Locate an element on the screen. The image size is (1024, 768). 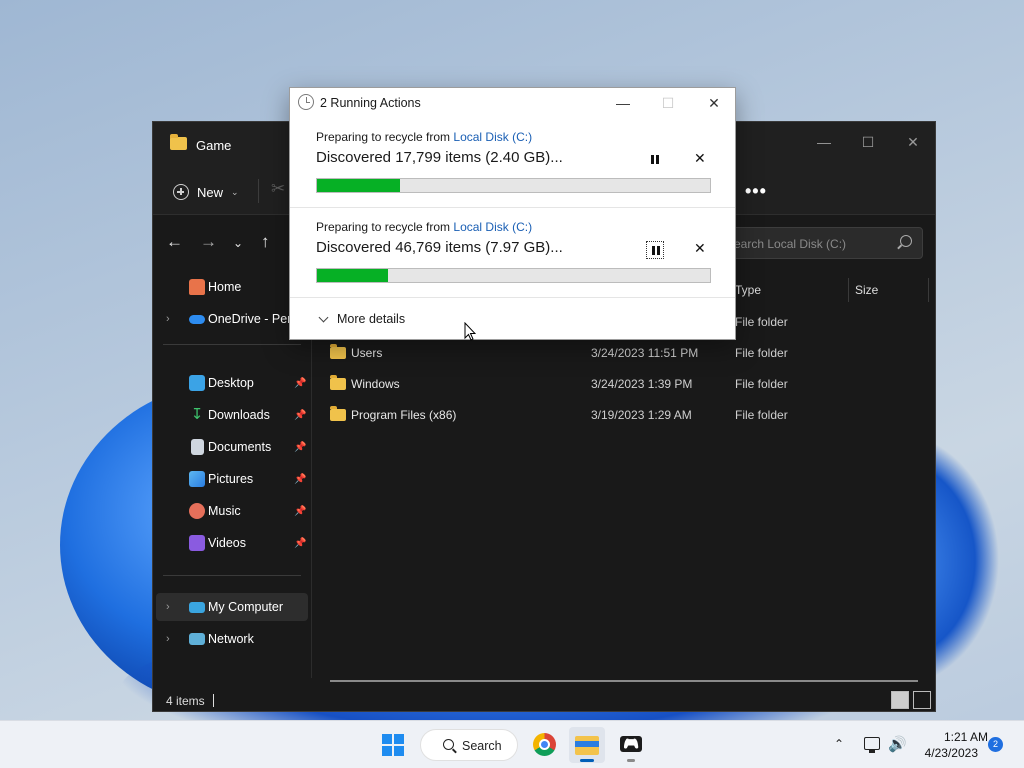
file-name: Users is located at coordinates (367, 353).